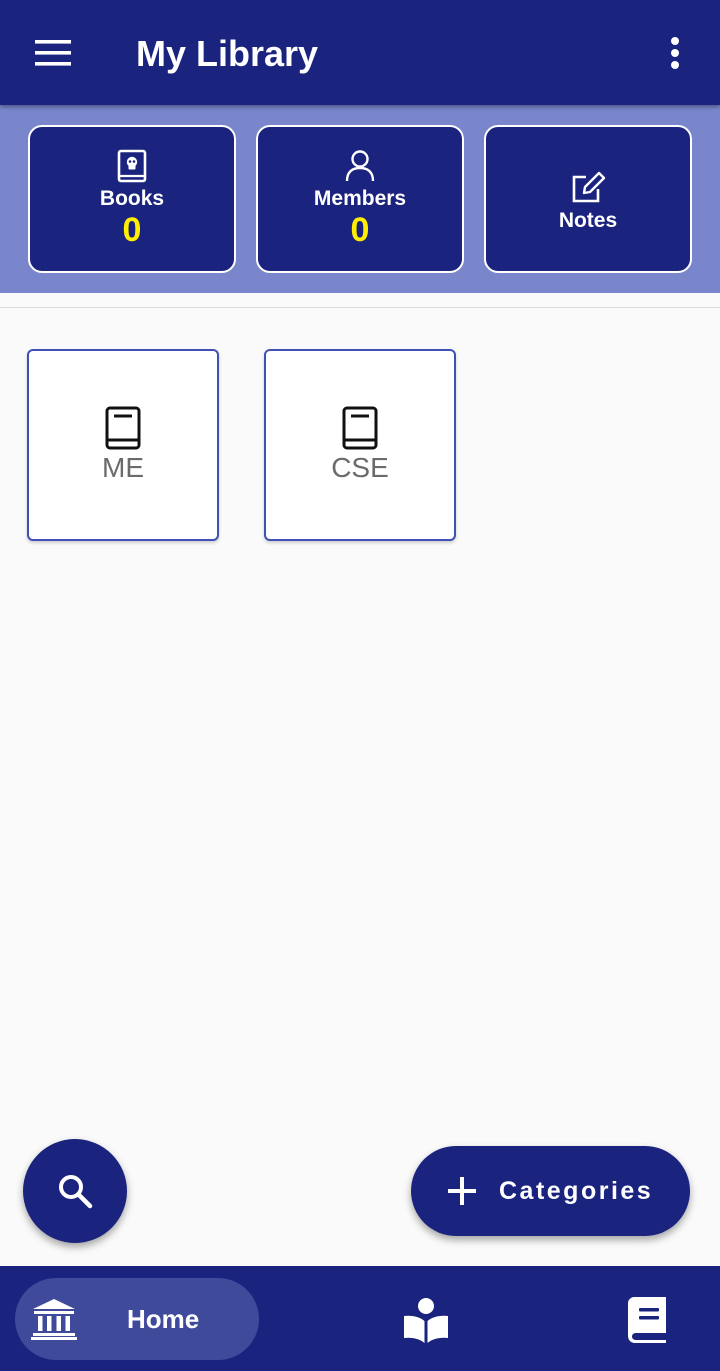 Image resolution: width=720 pixels, height=1371 pixels. I want to click on app-bar: My Library, so click(360, 52).